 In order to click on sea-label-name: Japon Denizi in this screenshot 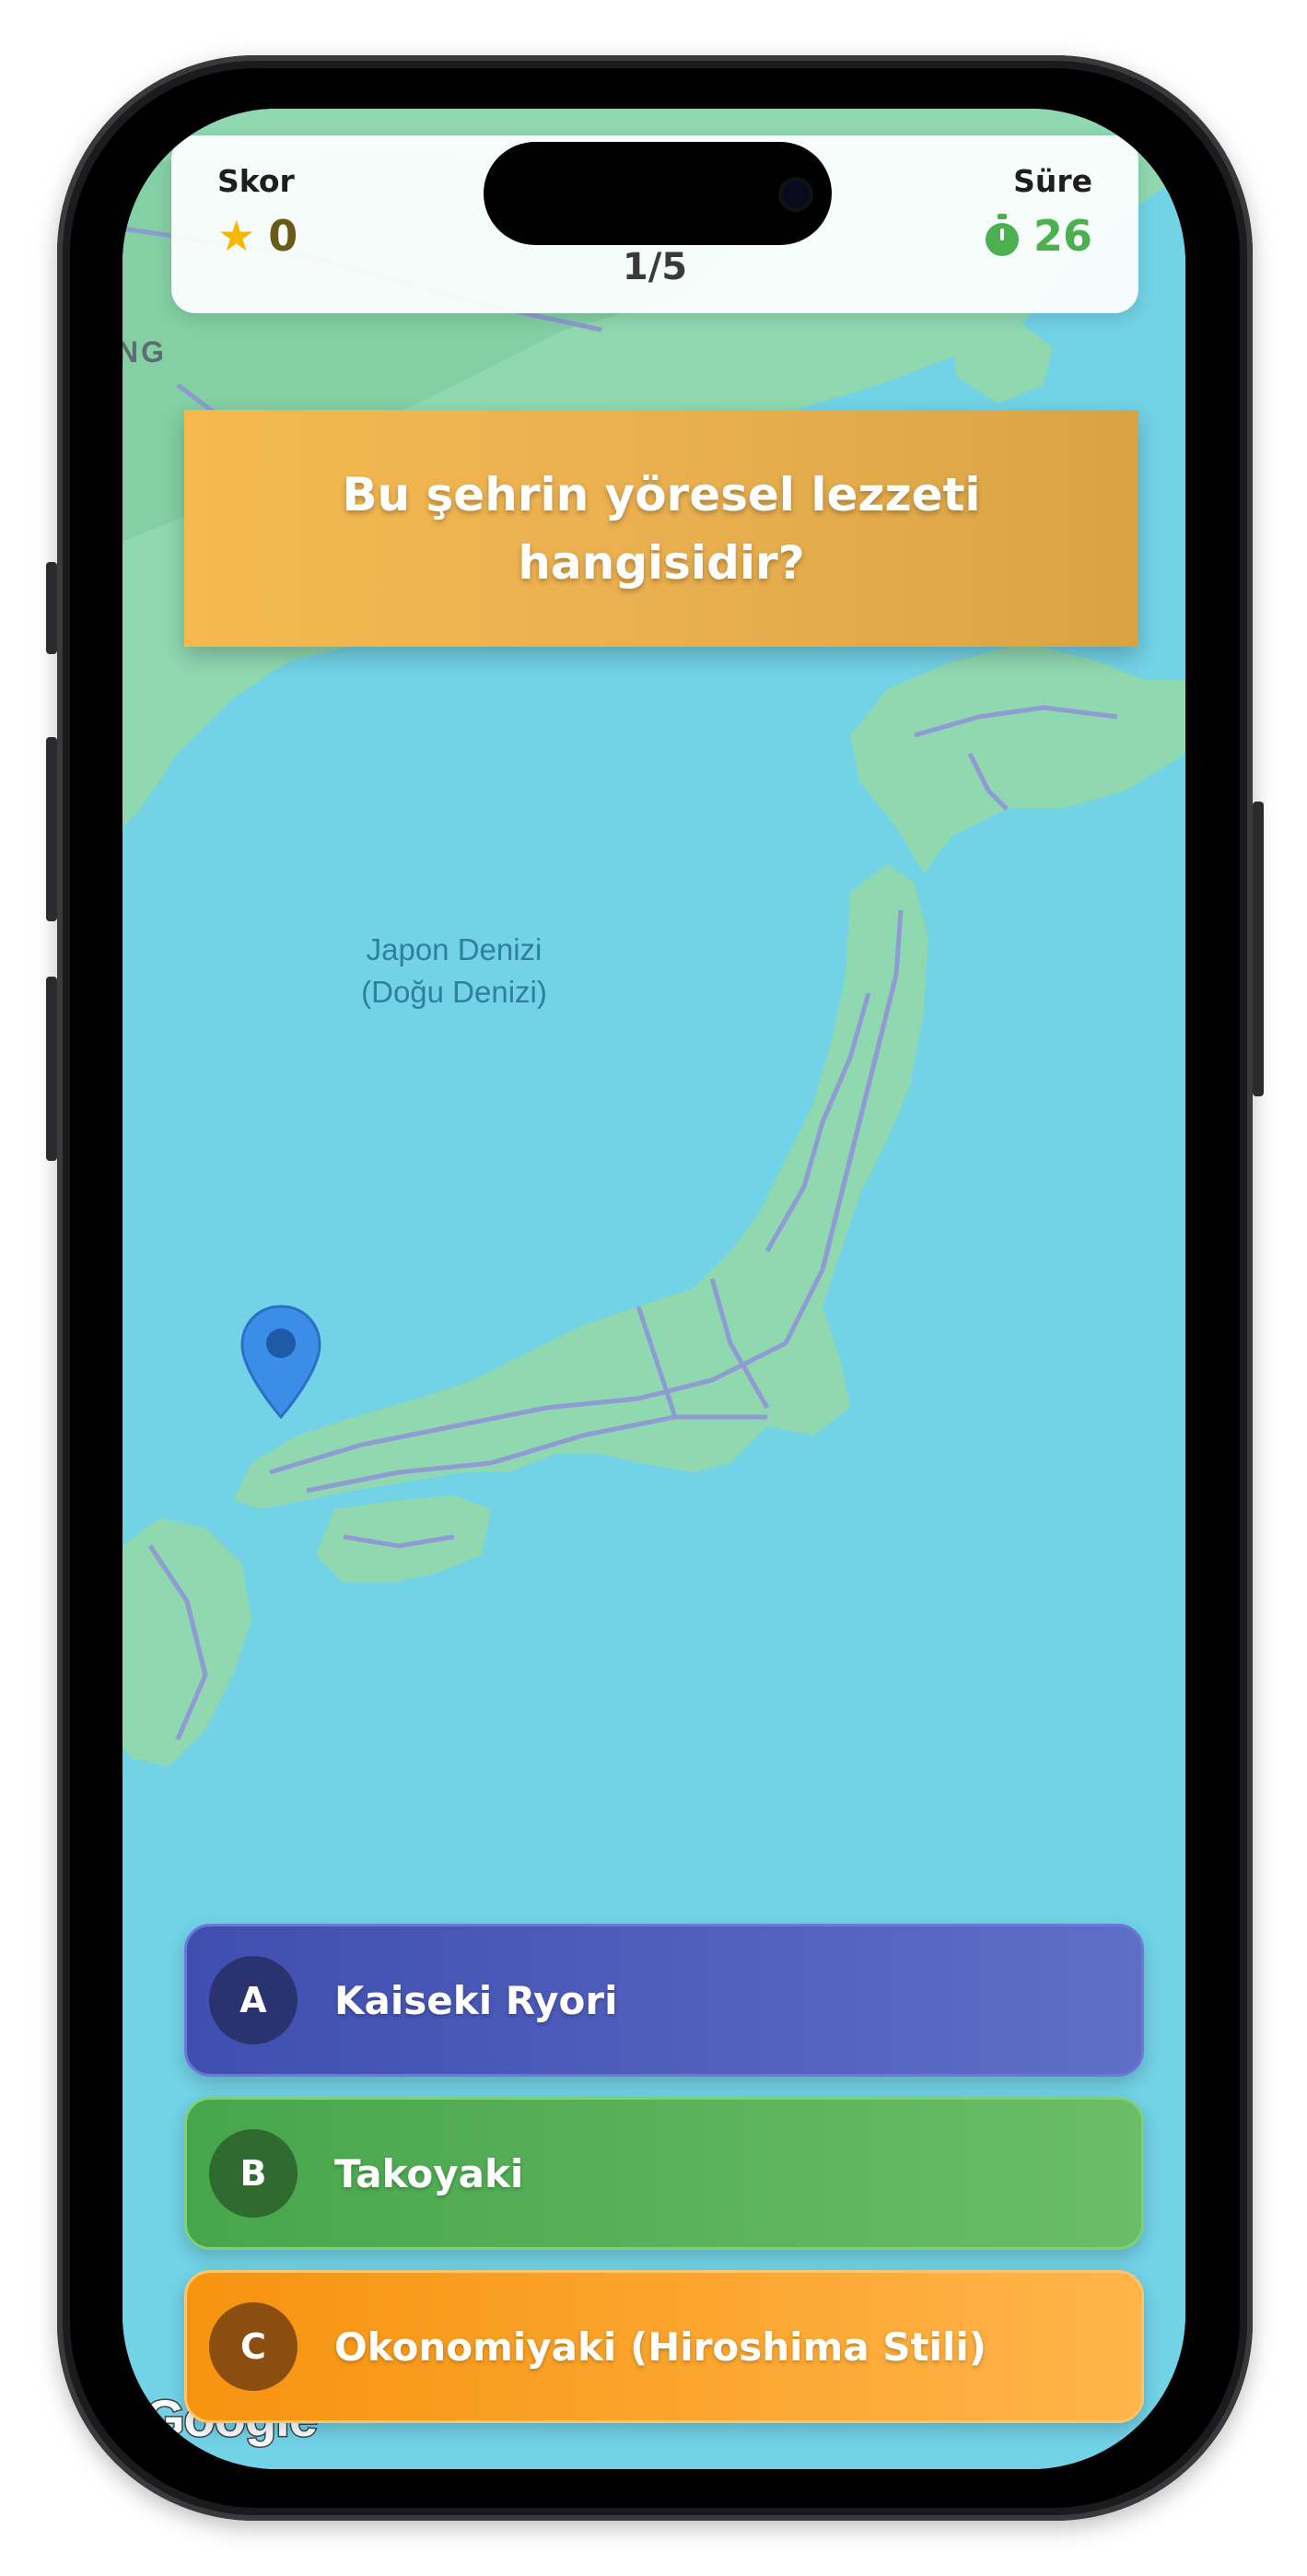, I will do `click(455, 949)`.